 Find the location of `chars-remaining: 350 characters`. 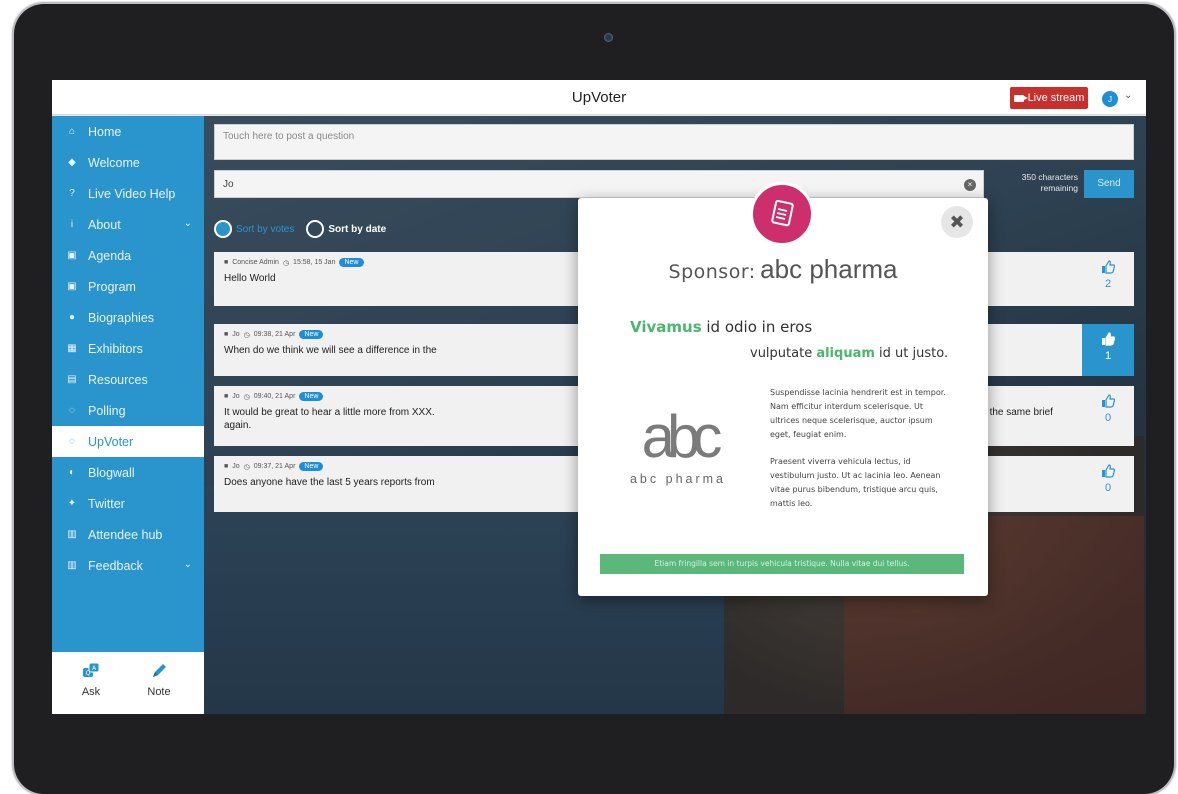

chars-remaining: 350 characters is located at coordinates (1049, 177).